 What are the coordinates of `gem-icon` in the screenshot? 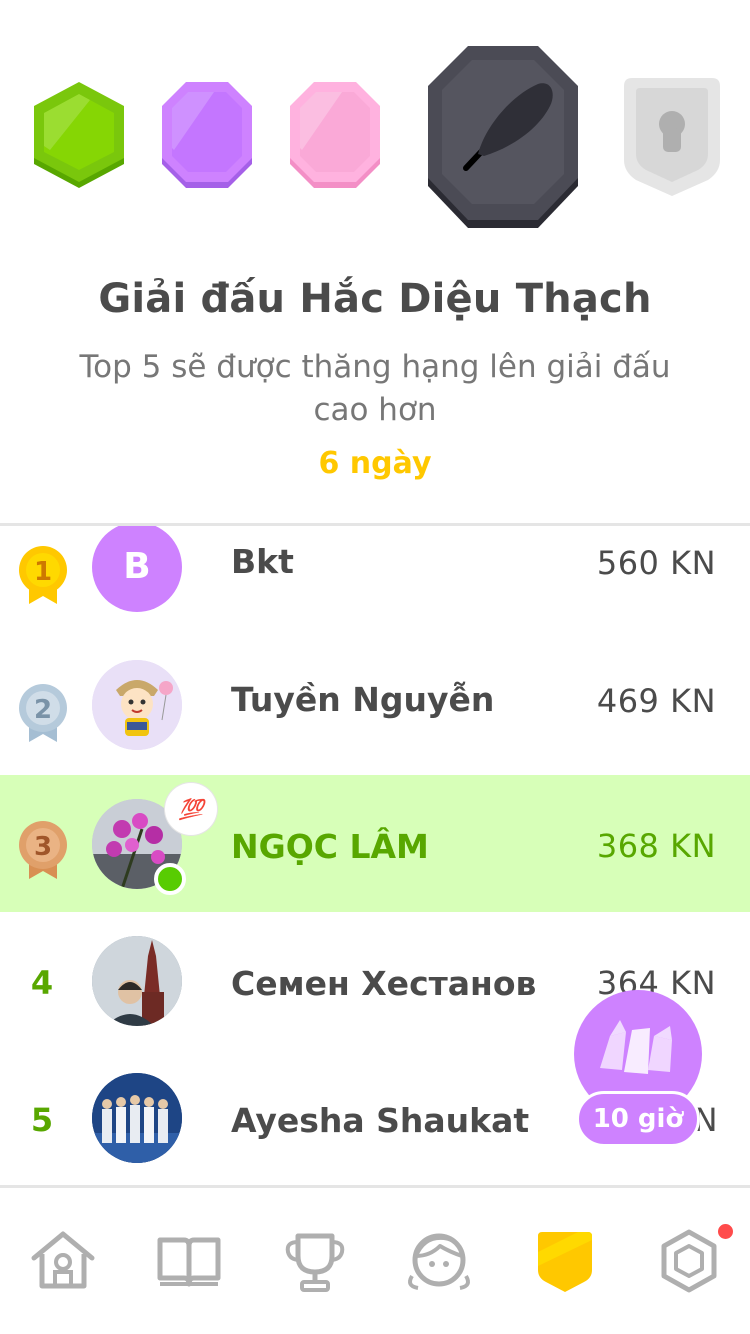 It's located at (689, 1261).